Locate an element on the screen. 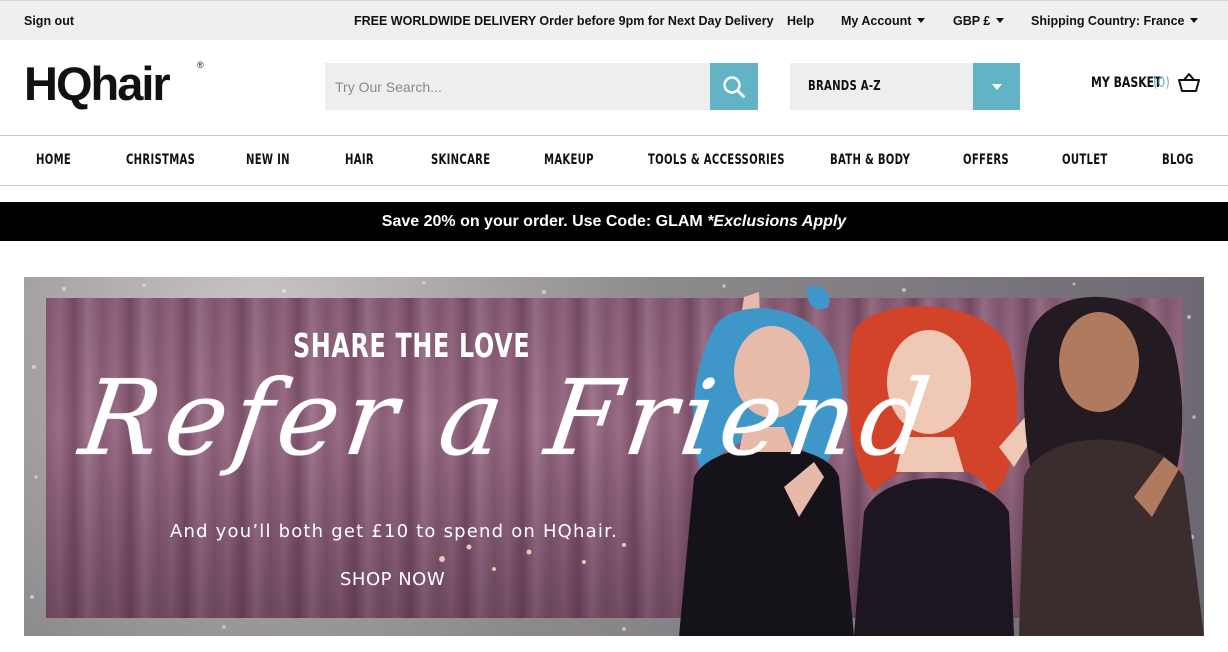  my-account-dropdown: My Account is located at coordinates (883, 21).